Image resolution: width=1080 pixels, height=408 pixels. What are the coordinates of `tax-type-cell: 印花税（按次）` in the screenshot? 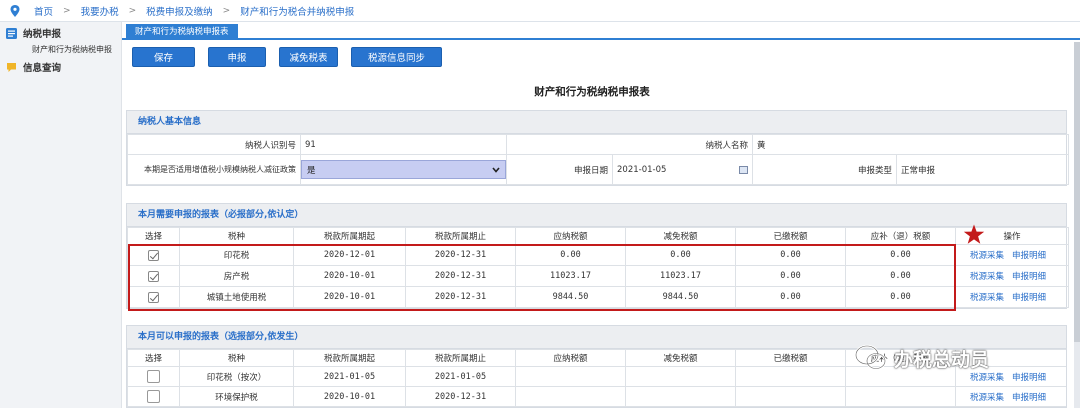 It's located at (236, 376).